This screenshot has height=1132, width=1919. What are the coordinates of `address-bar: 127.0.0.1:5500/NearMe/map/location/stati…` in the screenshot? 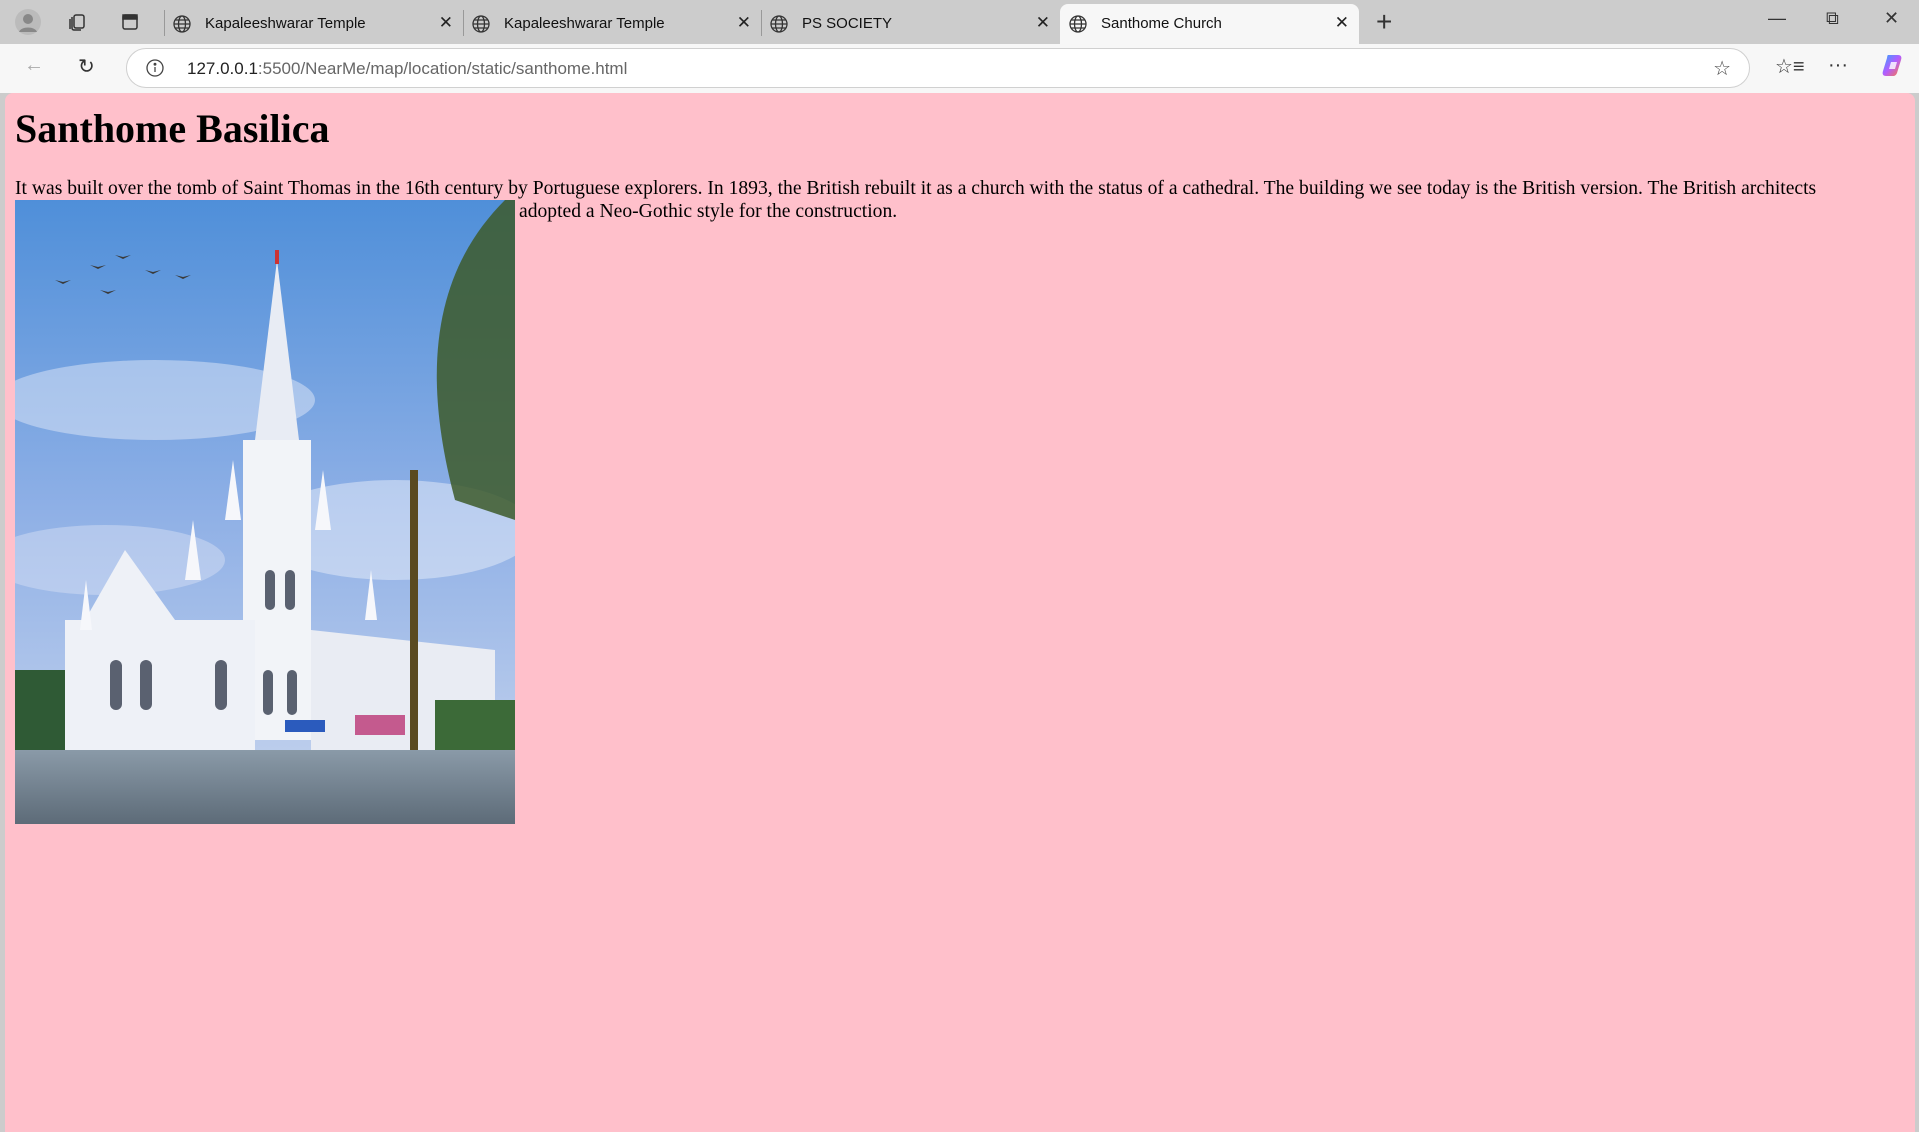 It's located at (938, 68).